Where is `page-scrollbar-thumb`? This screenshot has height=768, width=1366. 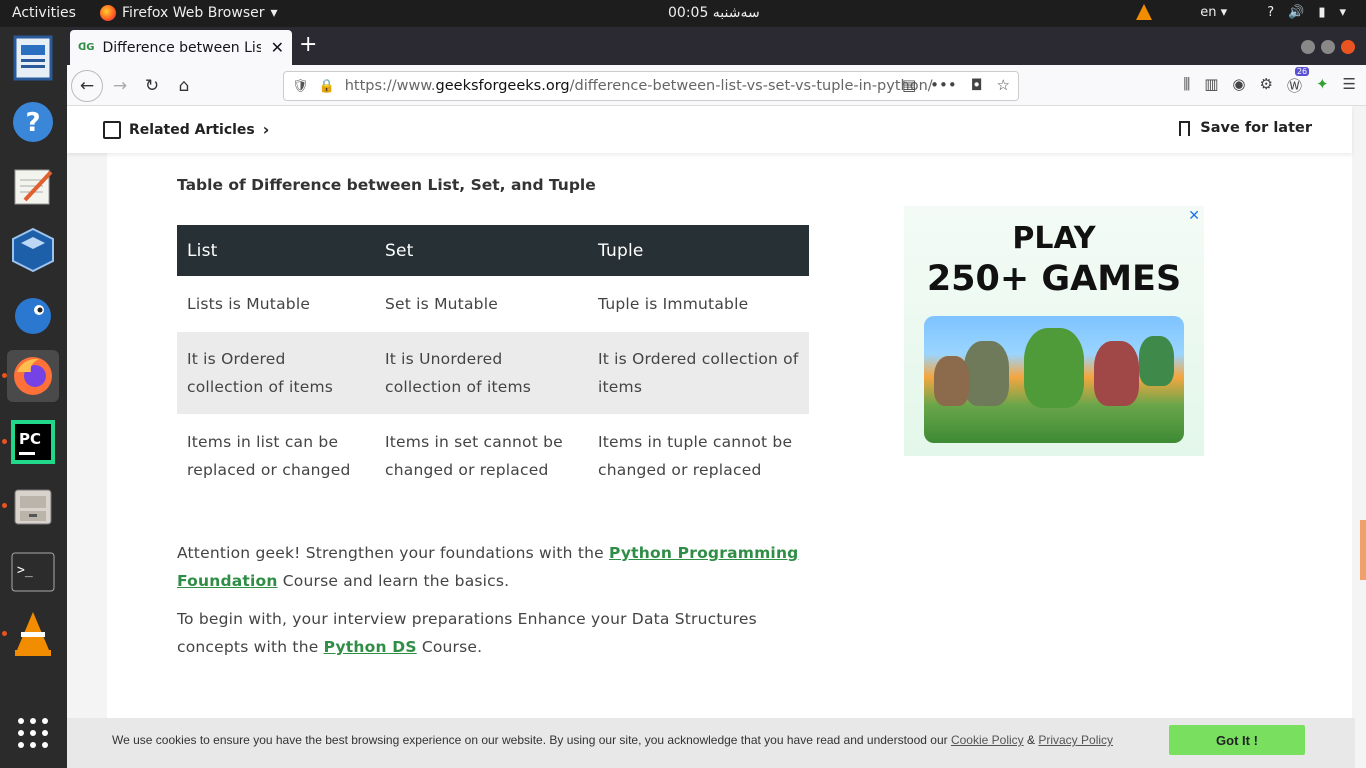 page-scrollbar-thumb is located at coordinates (1363, 550).